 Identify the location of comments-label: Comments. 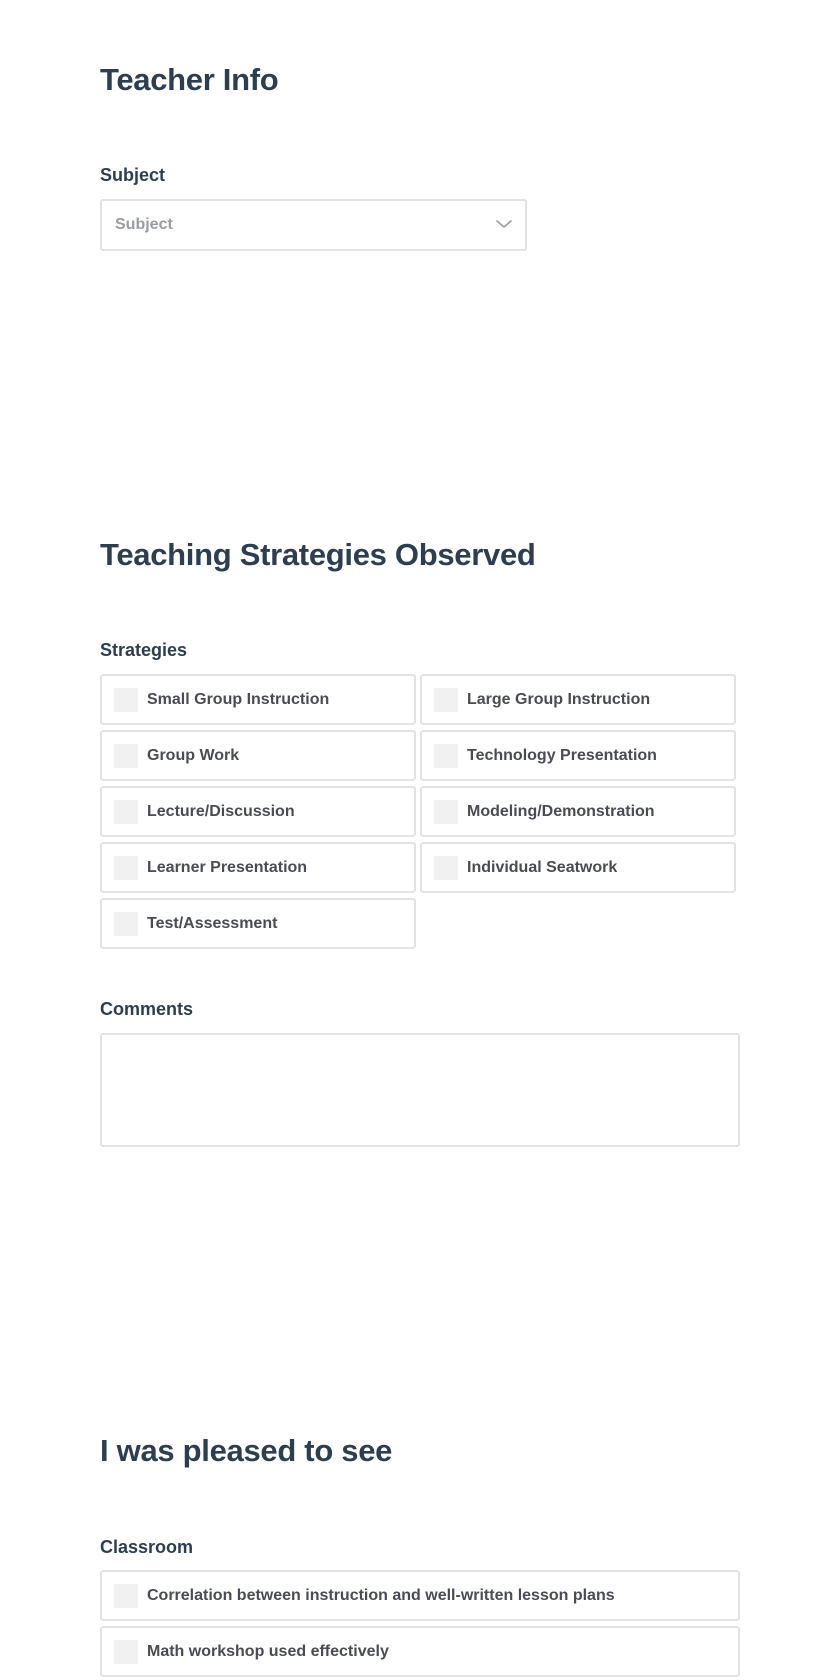
(147, 1009).